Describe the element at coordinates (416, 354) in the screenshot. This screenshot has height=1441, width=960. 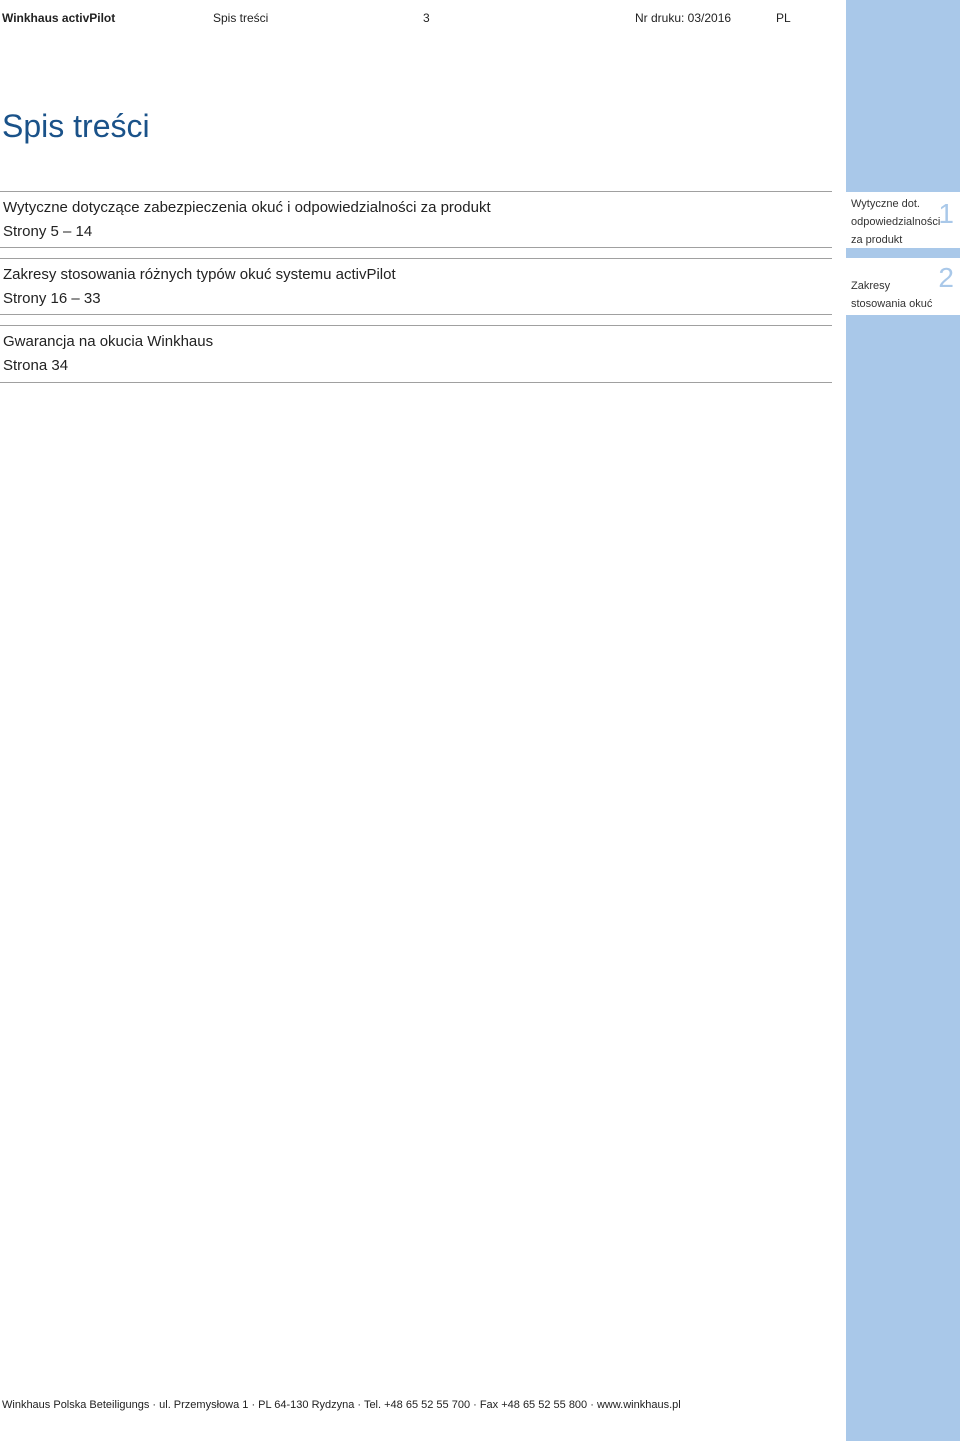
I see `toc-entry: Gwarancja na okucia Winkhaus Strona 34` at that location.